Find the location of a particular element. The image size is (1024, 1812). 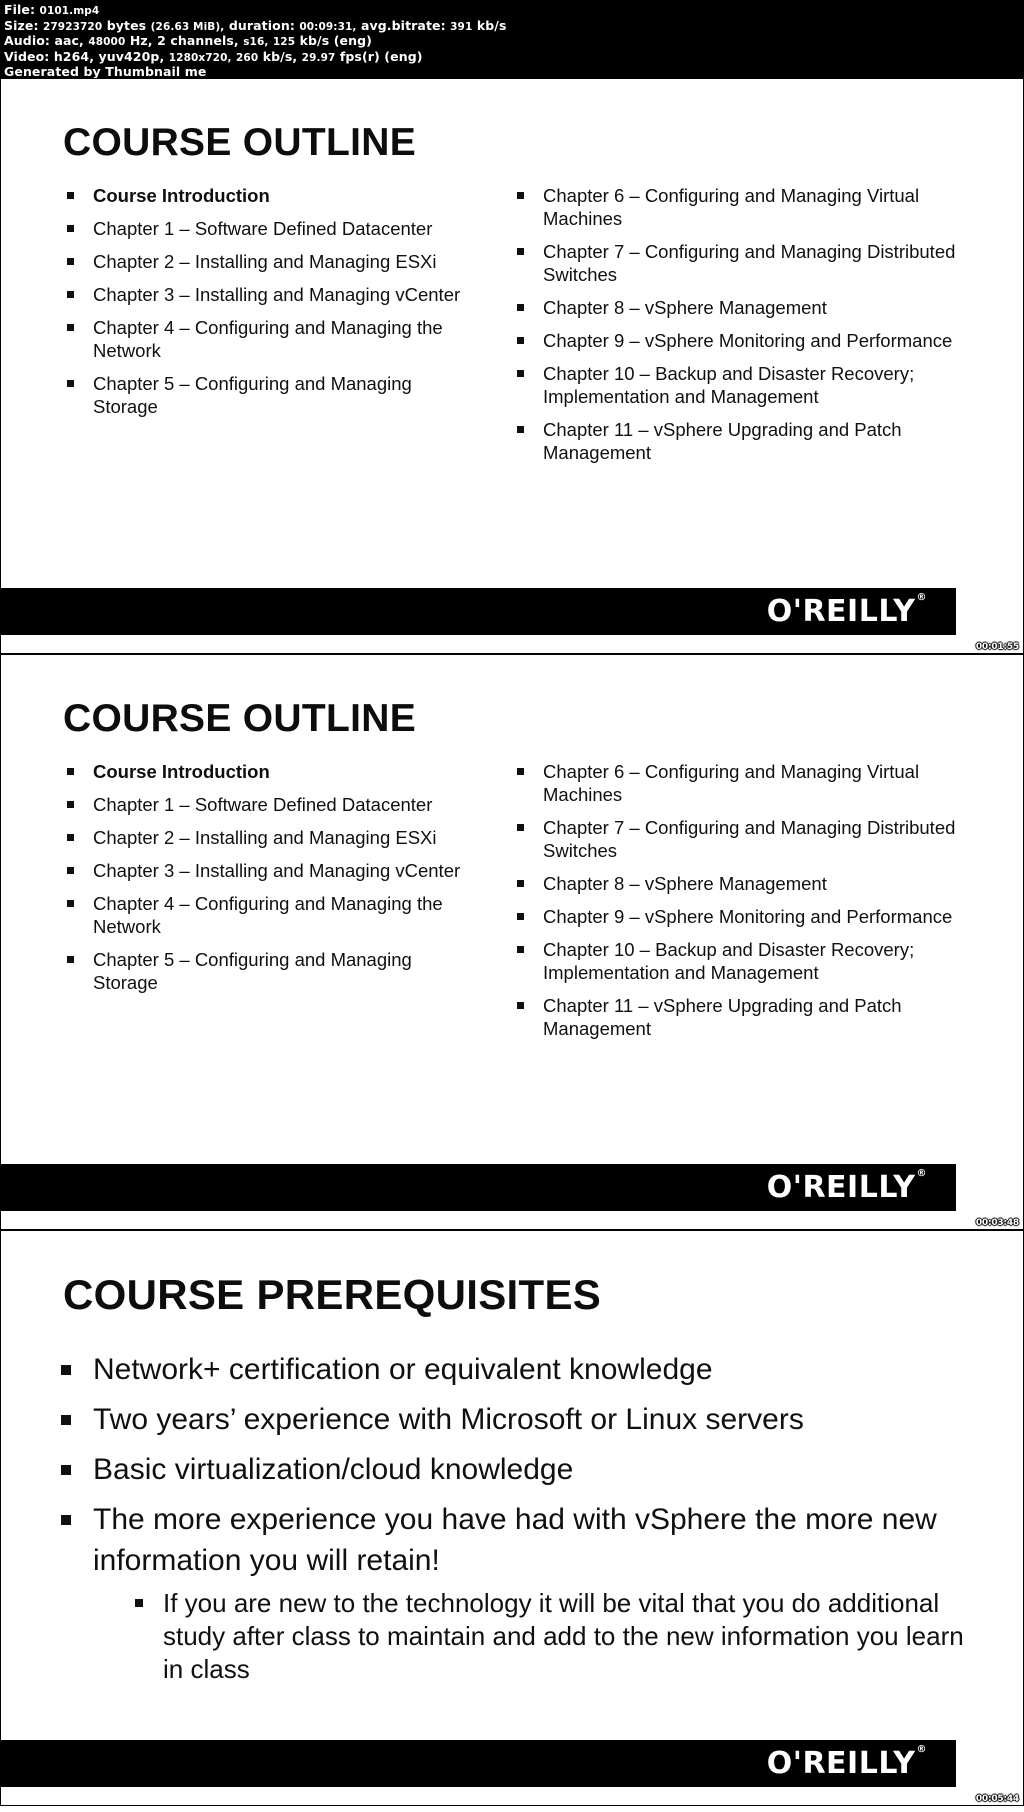

video-label: Video: is located at coordinates (27, 56).